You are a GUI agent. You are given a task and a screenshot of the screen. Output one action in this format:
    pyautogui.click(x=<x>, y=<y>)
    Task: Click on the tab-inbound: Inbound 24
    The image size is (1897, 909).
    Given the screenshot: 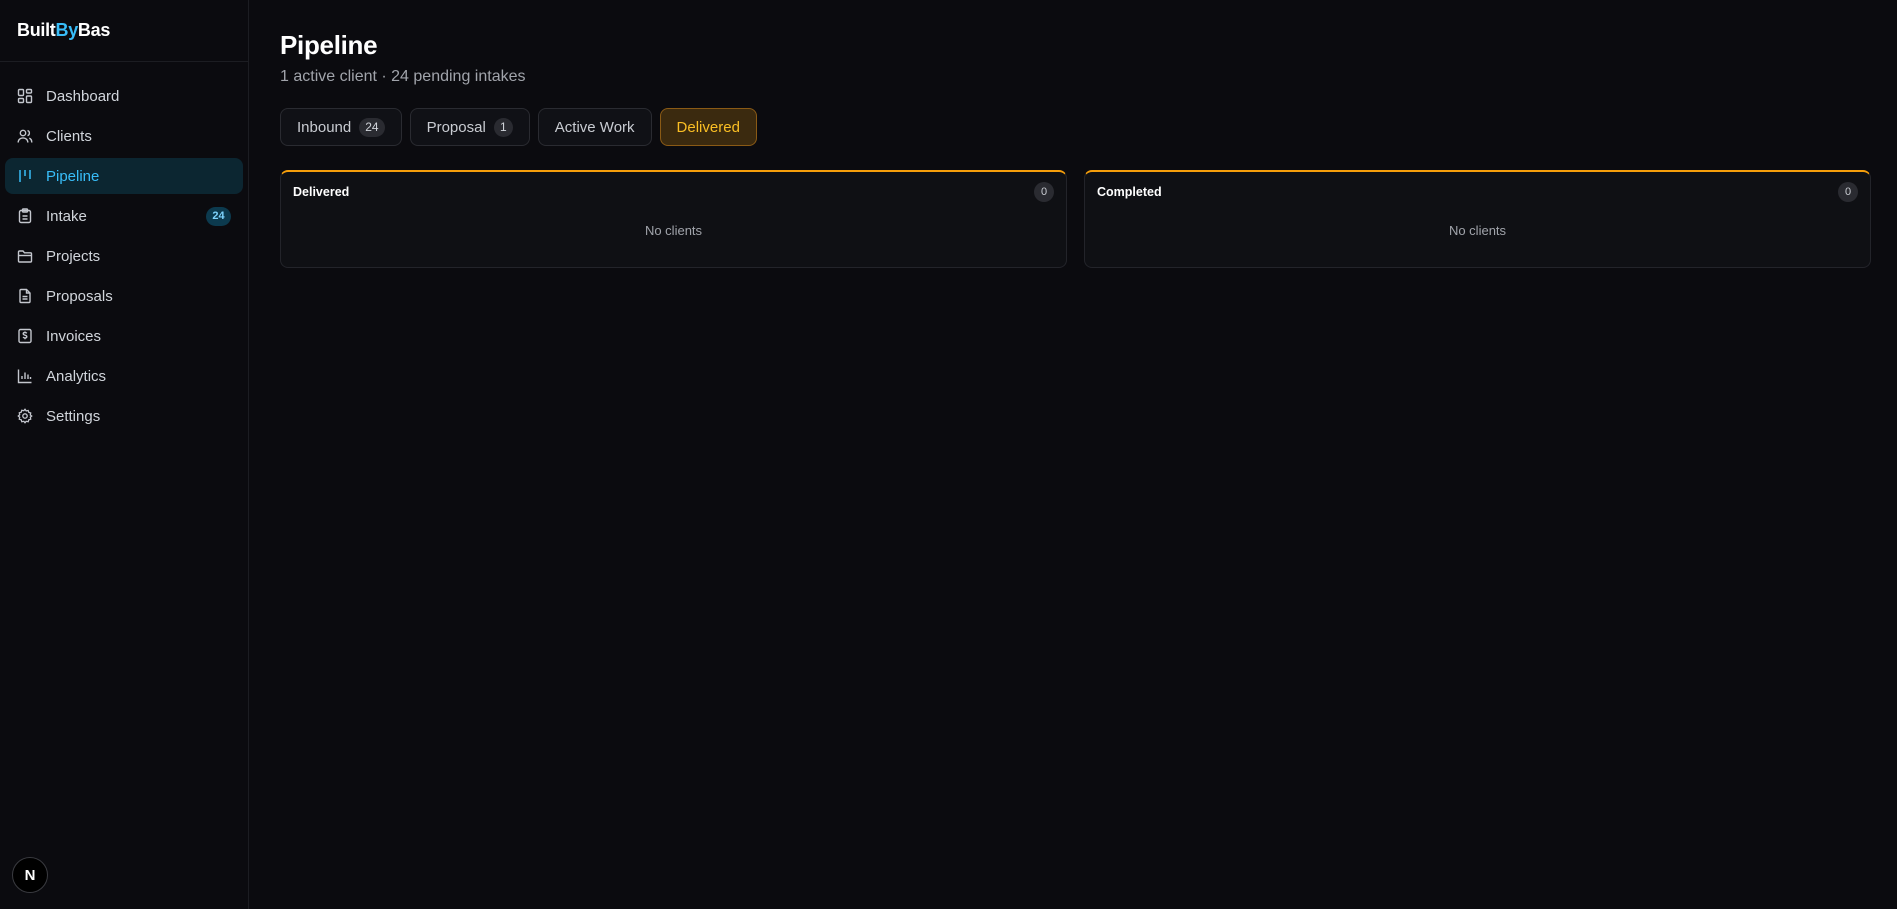 What is the action you would take?
    pyautogui.click(x=341, y=127)
    